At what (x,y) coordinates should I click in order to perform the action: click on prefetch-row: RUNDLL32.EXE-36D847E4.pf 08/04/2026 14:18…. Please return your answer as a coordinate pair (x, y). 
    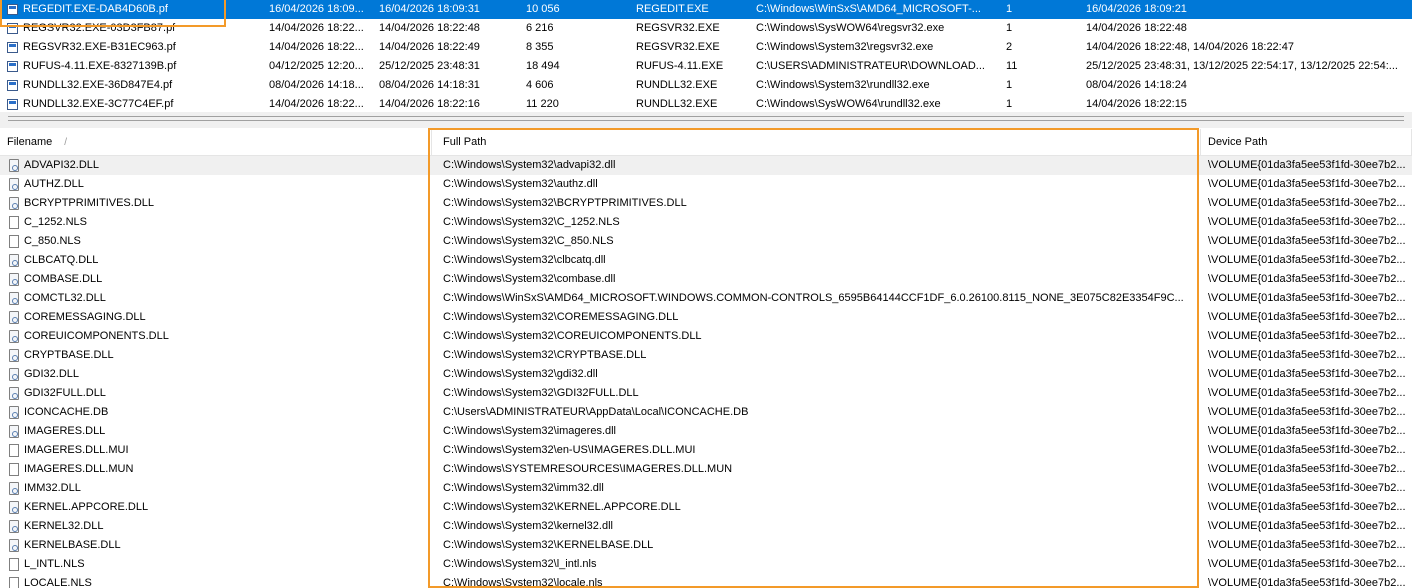
    Looking at the image, I should click on (706, 85).